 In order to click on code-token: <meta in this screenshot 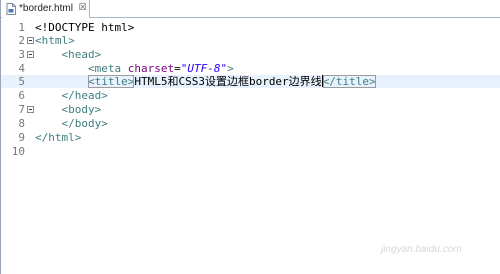, I will do `click(107, 68)`.